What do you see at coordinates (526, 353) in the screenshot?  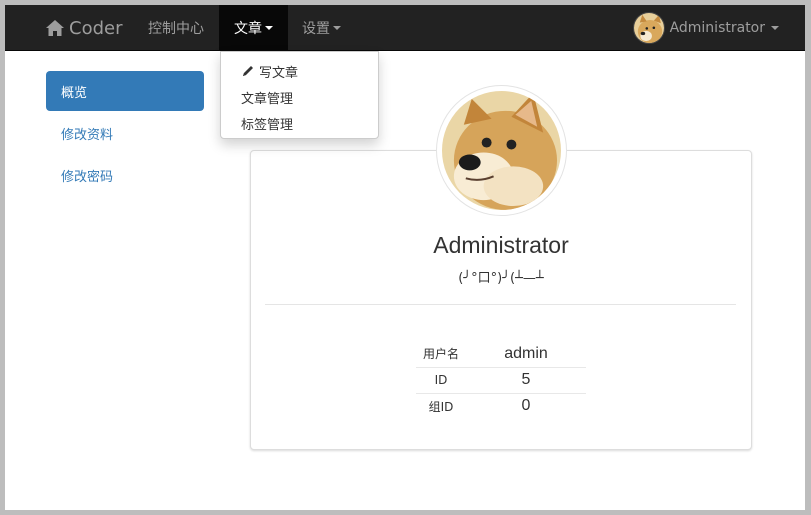 I see `field-value: admin` at bounding box center [526, 353].